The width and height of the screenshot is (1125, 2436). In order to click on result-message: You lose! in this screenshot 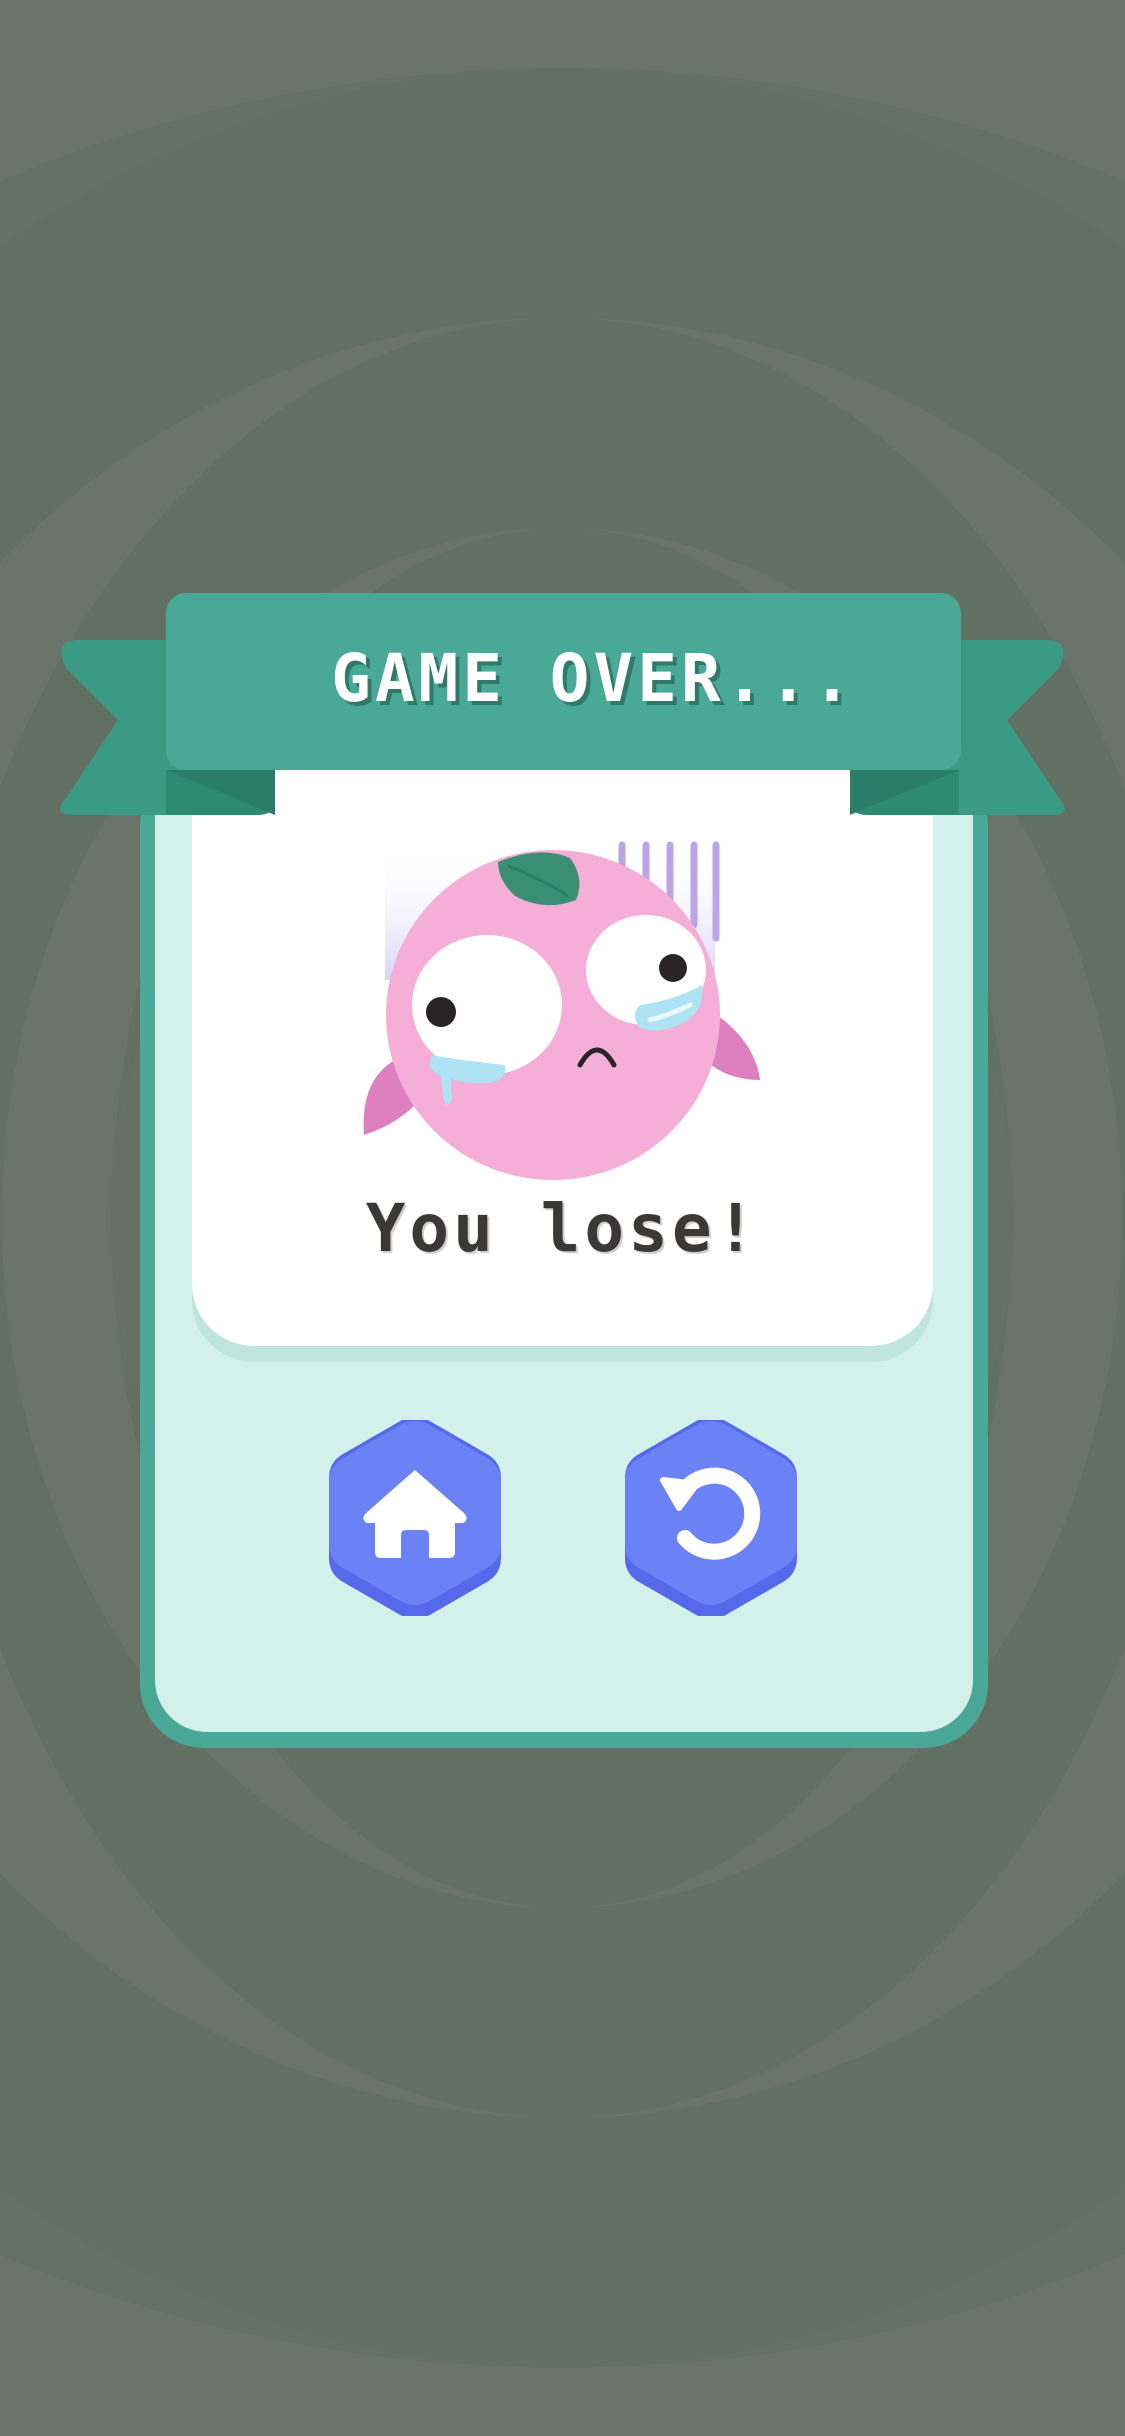, I will do `click(562, 1228)`.